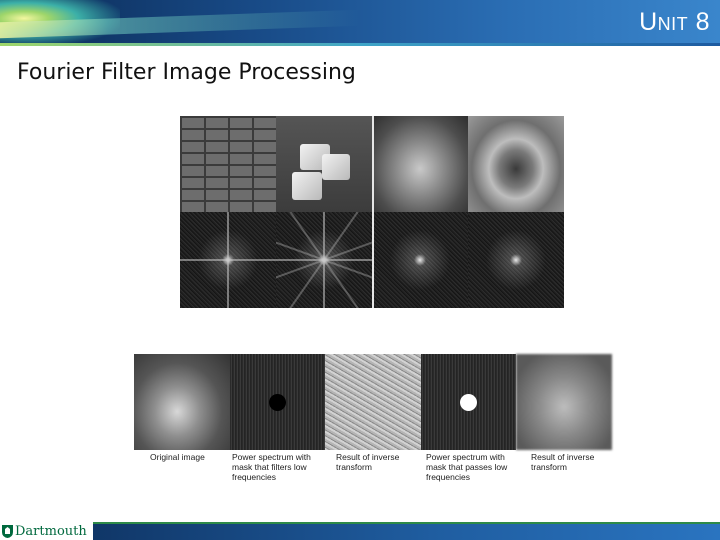  What do you see at coordinates (516, 164) in the screenshot?
I see `baboon-image` at bounding box center [516, 164].